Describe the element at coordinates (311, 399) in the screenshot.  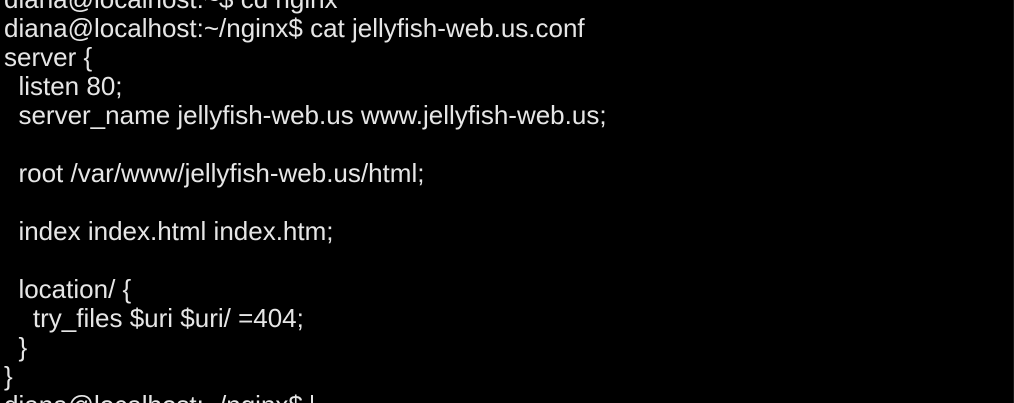
I see `text-cursor` at that location.